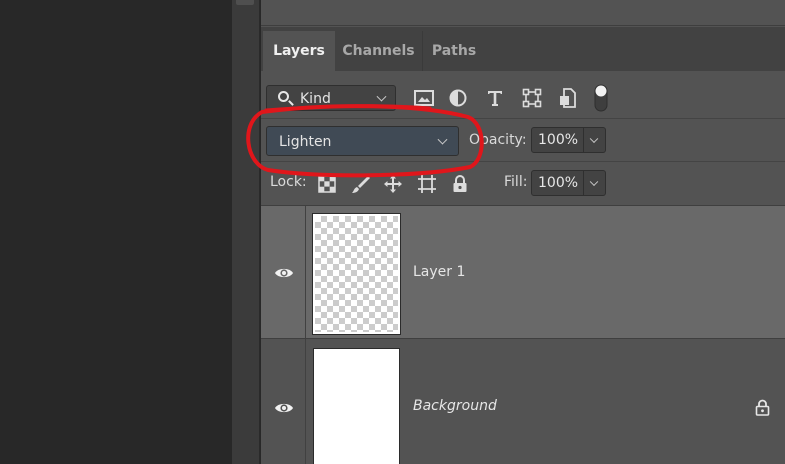 The image size is (785, 464). Describe the element at coordinates (516, 182) in the screenshot. I see `fill-label: Fill:` at that location.